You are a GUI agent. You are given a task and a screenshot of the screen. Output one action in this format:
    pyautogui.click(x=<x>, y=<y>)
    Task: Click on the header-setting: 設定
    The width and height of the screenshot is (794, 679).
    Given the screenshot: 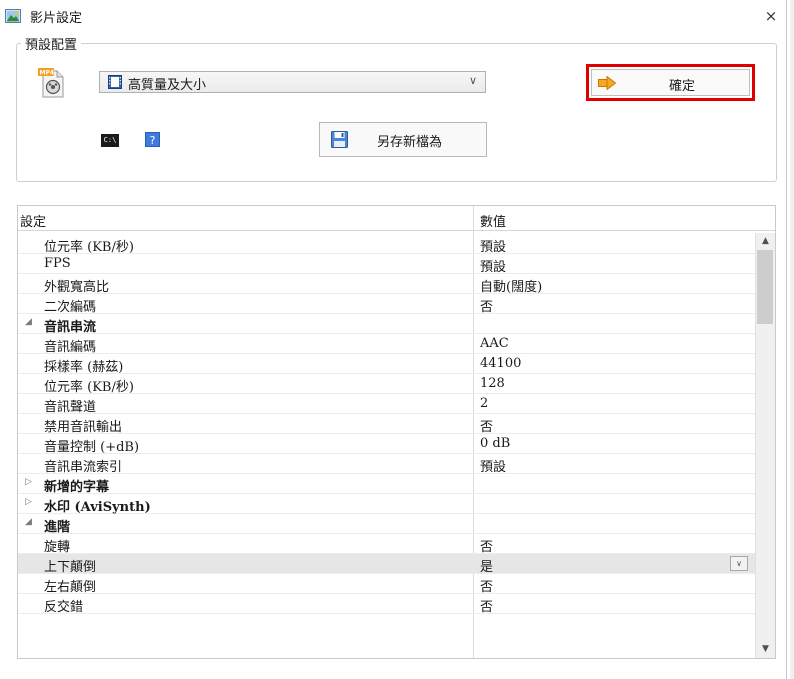 What is the action you would take?
    pyautogui.click(x=33, y=222)
    